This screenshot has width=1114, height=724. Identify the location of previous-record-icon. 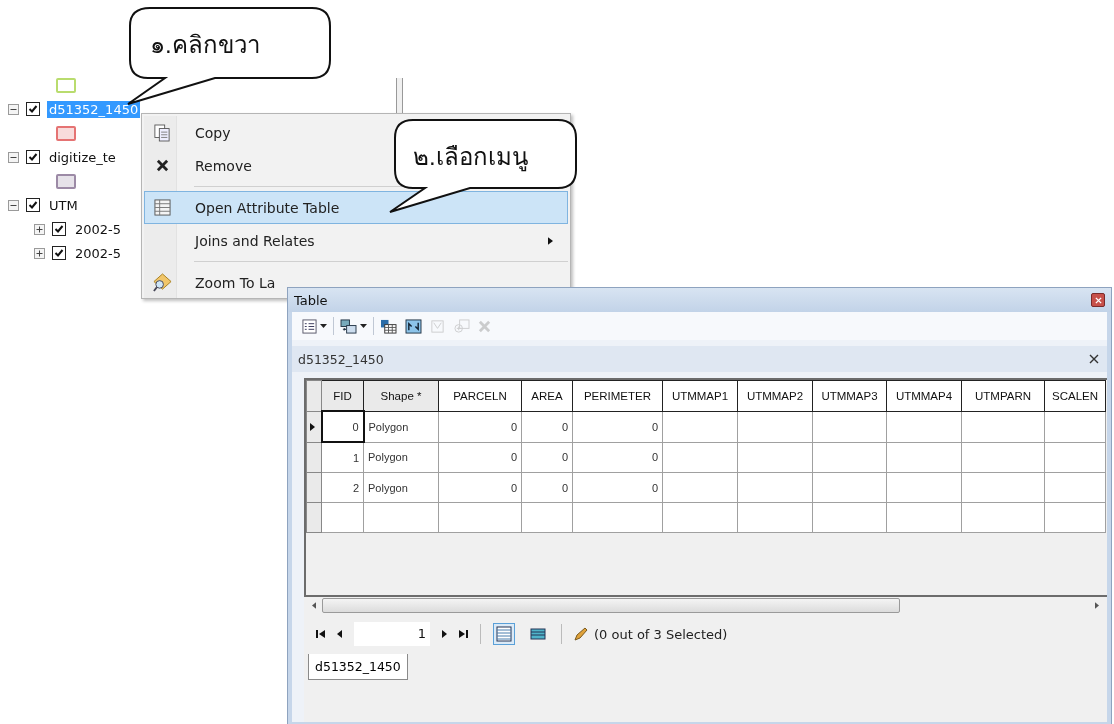
(339, 634).